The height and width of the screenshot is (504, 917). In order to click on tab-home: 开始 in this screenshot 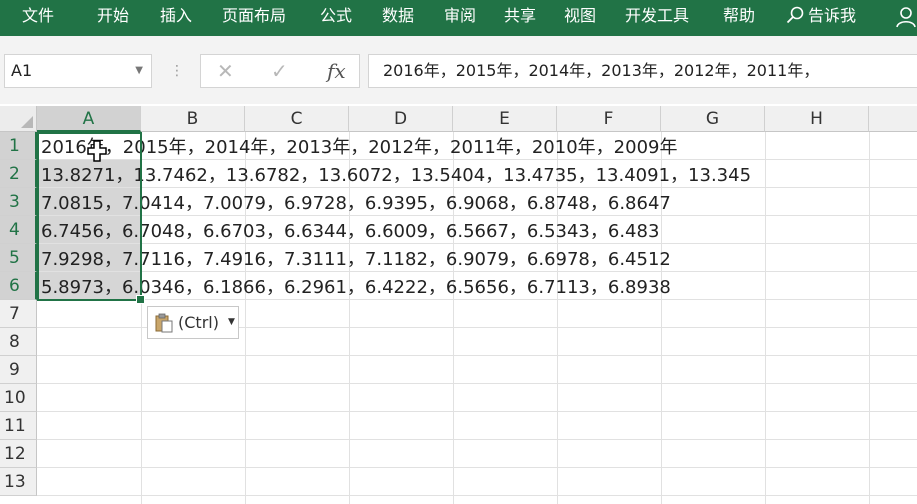, I will do `click(113, 16)`.